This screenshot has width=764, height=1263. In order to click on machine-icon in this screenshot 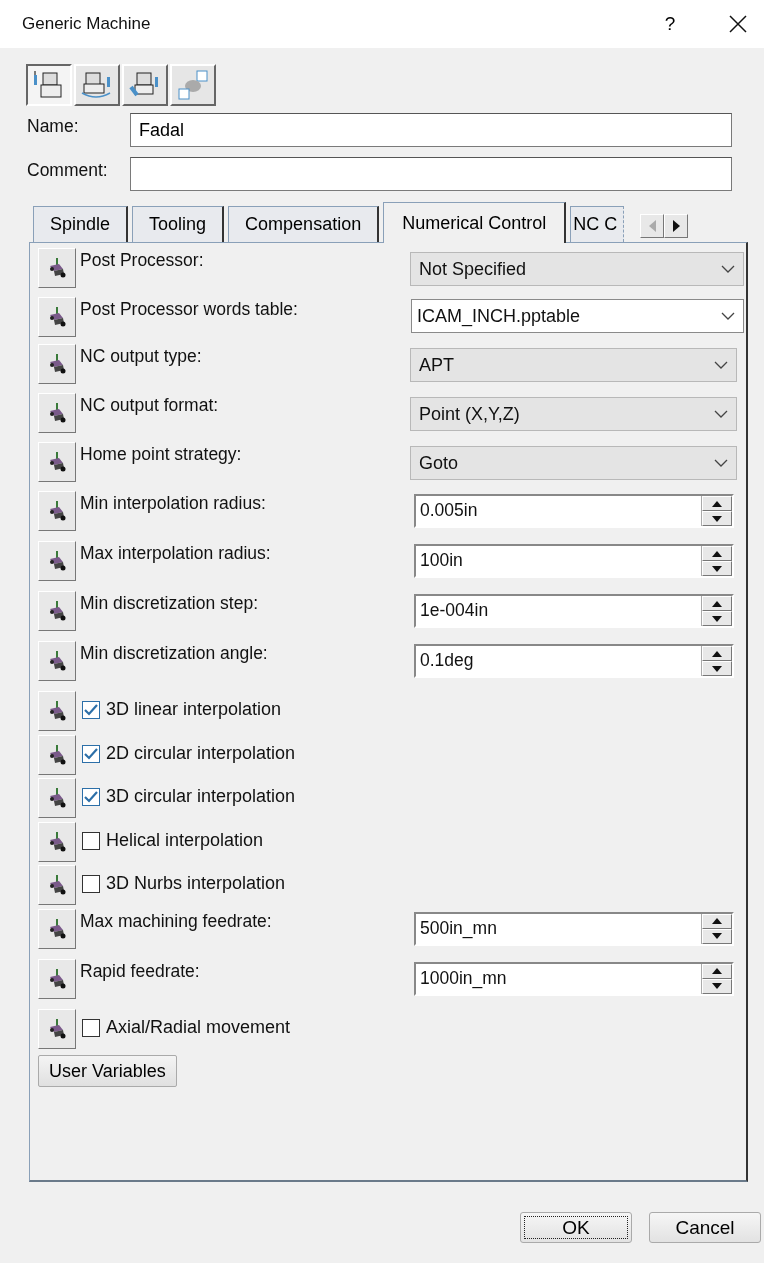, I will do `click(193, 85)`.